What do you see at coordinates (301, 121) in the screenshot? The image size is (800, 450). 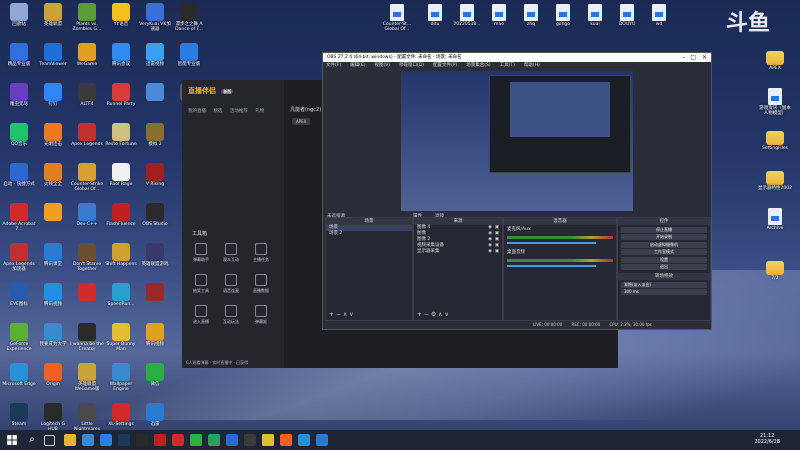 I see `game-tag: APEX` at bounding box center [301, 121].